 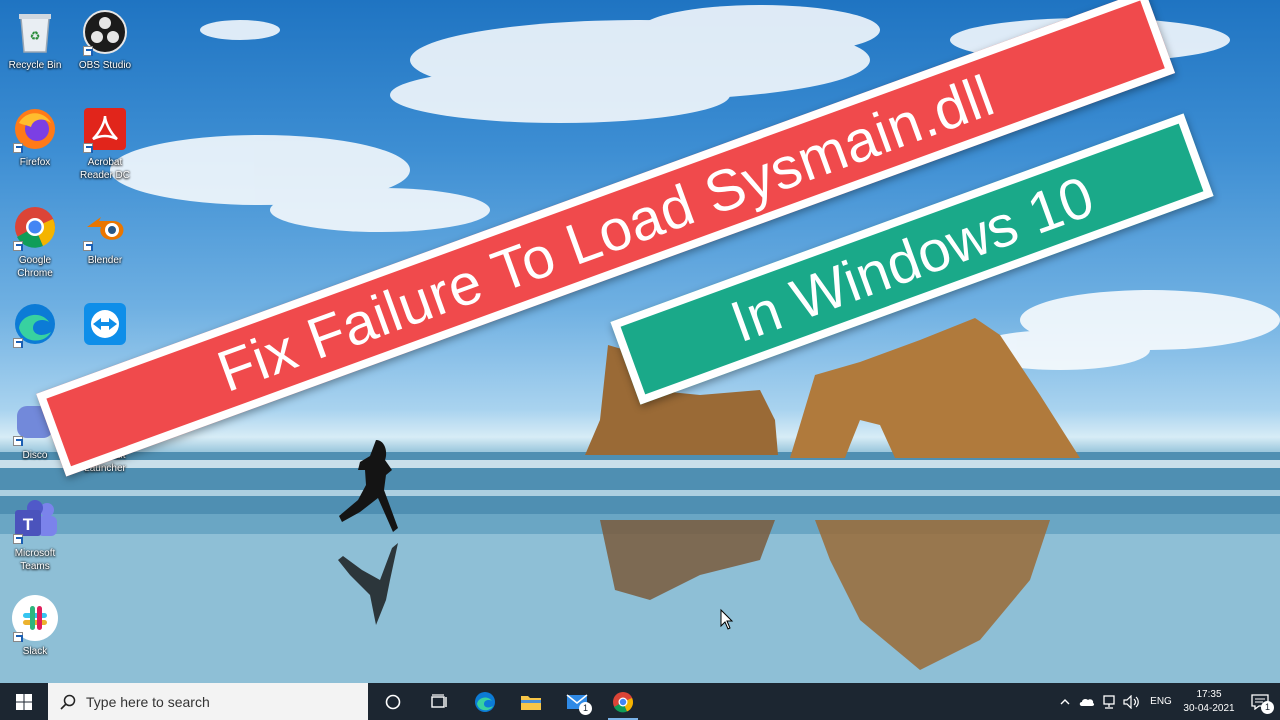 I want to click on slack-icon, so click(x=35, y=618).